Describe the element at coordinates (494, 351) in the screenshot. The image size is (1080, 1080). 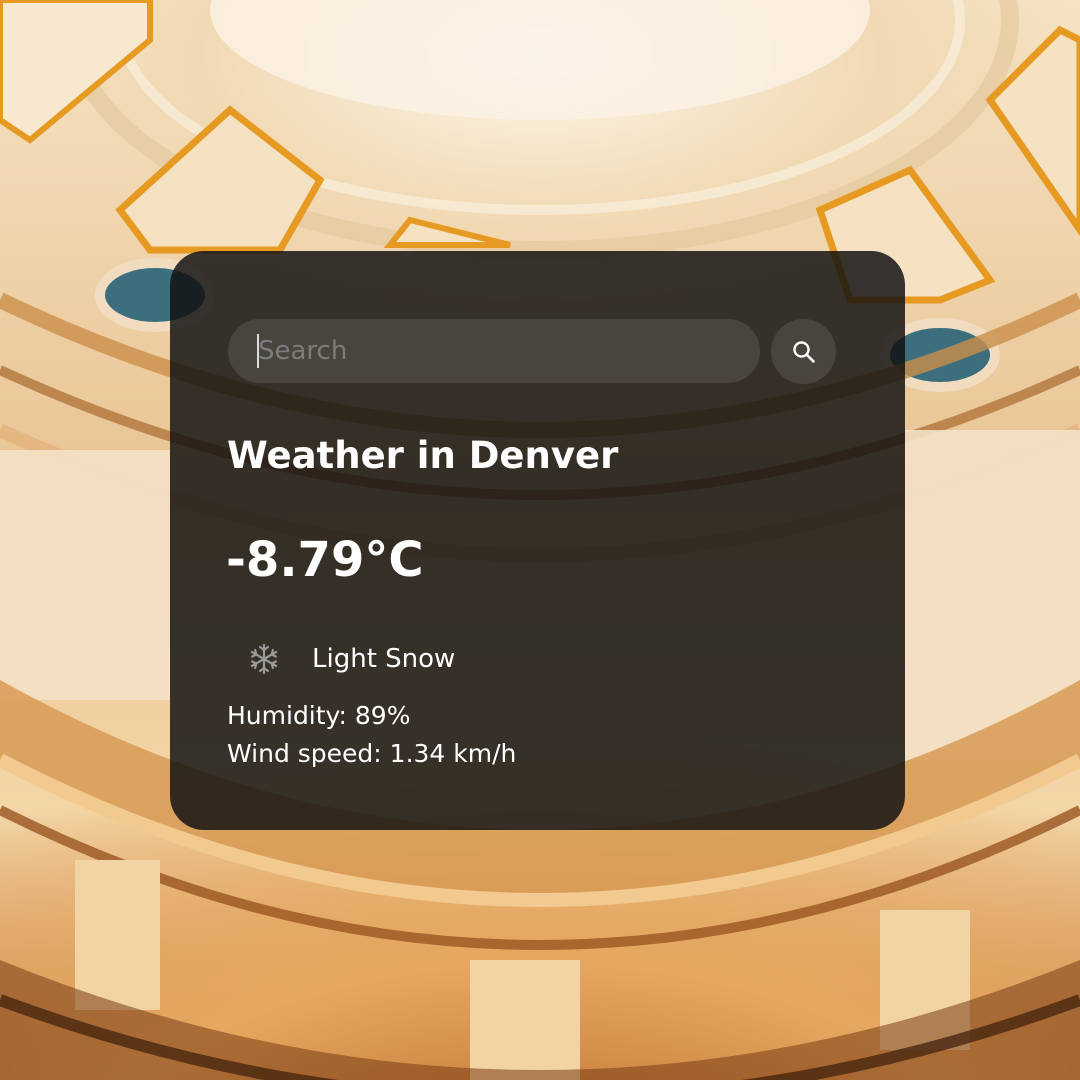
I see `search-input` at that location.